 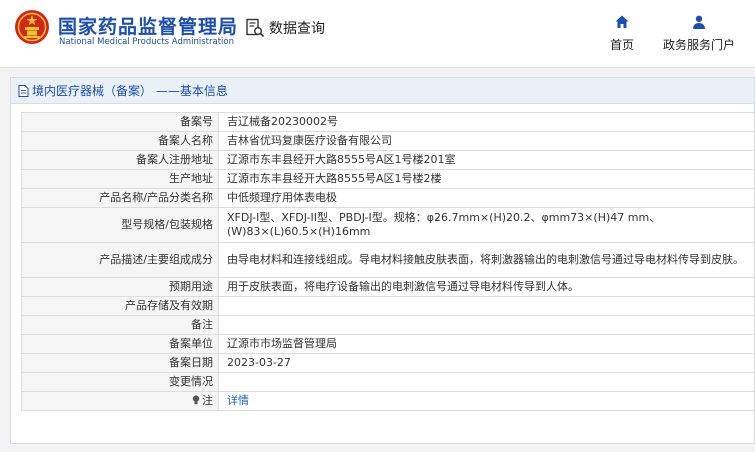 What do you see at coordinates (120, 141) in the screenshot?
I see `field-label: 备案人名称` at bounding box center [120, 141].